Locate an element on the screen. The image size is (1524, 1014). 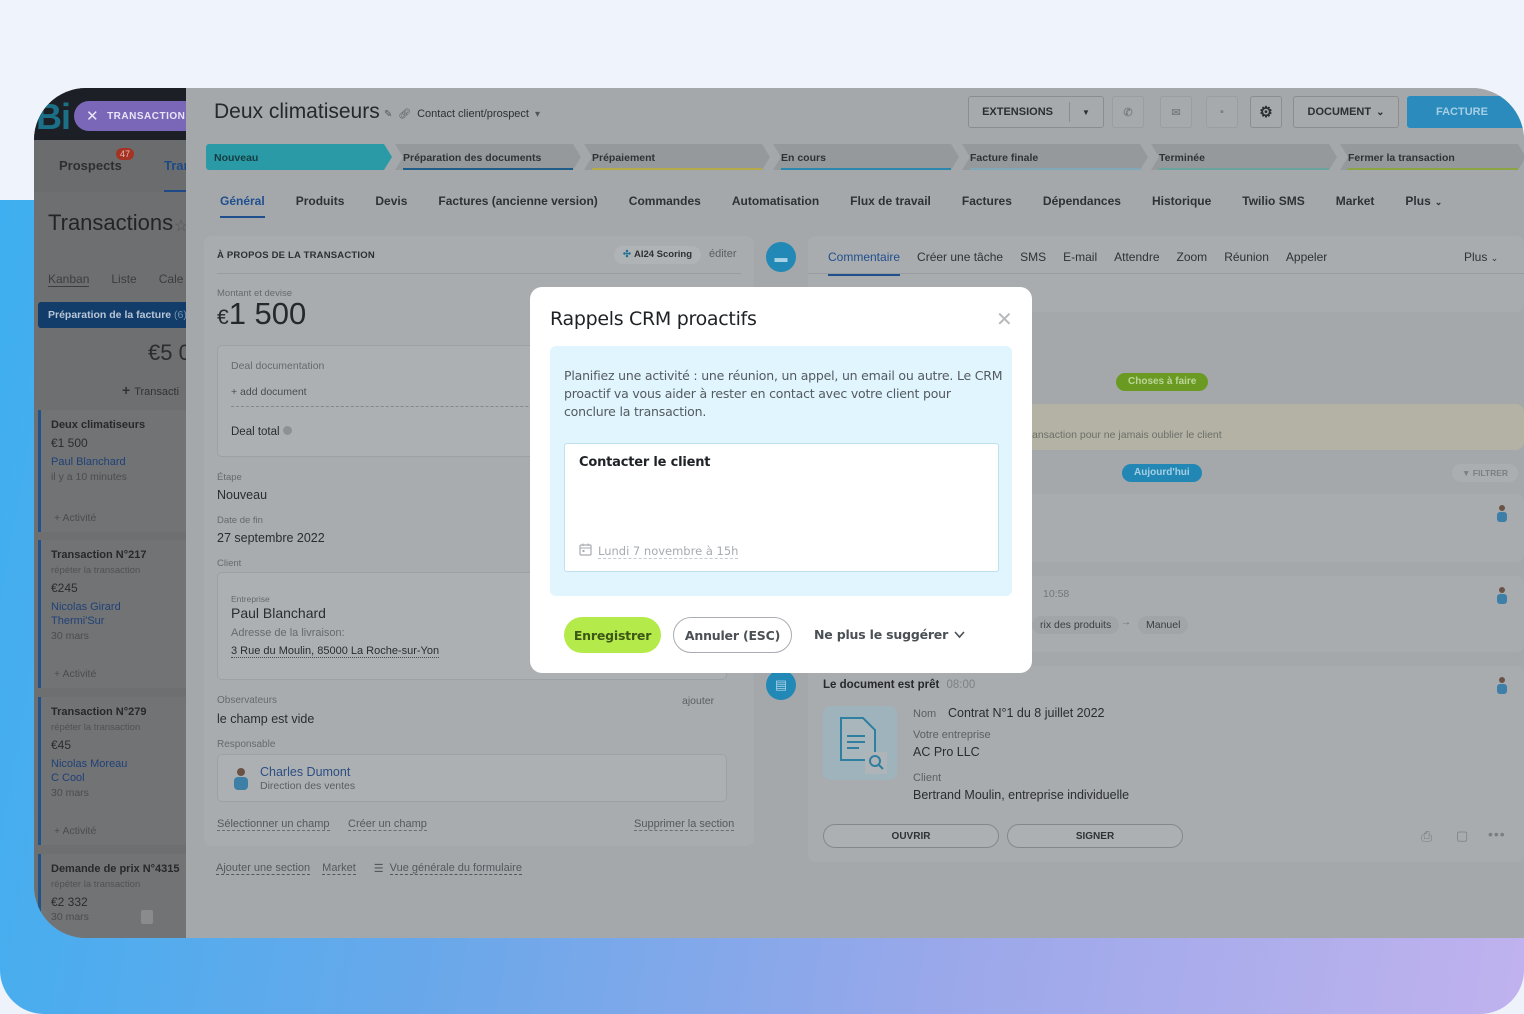
tab-devis: Devis is located at coordinates (391, 201).